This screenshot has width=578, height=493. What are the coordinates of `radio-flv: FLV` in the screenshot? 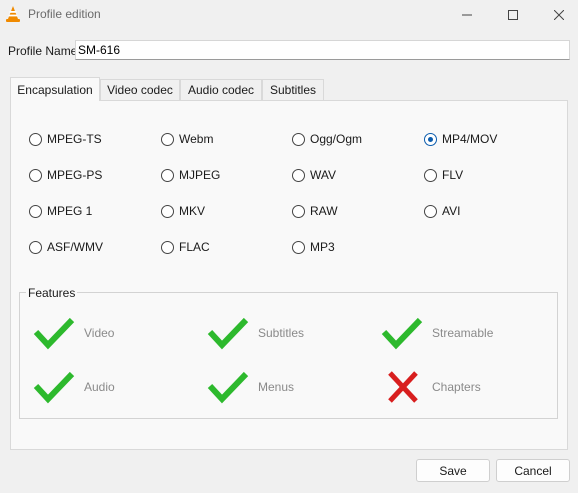 It's located at (443, 175).